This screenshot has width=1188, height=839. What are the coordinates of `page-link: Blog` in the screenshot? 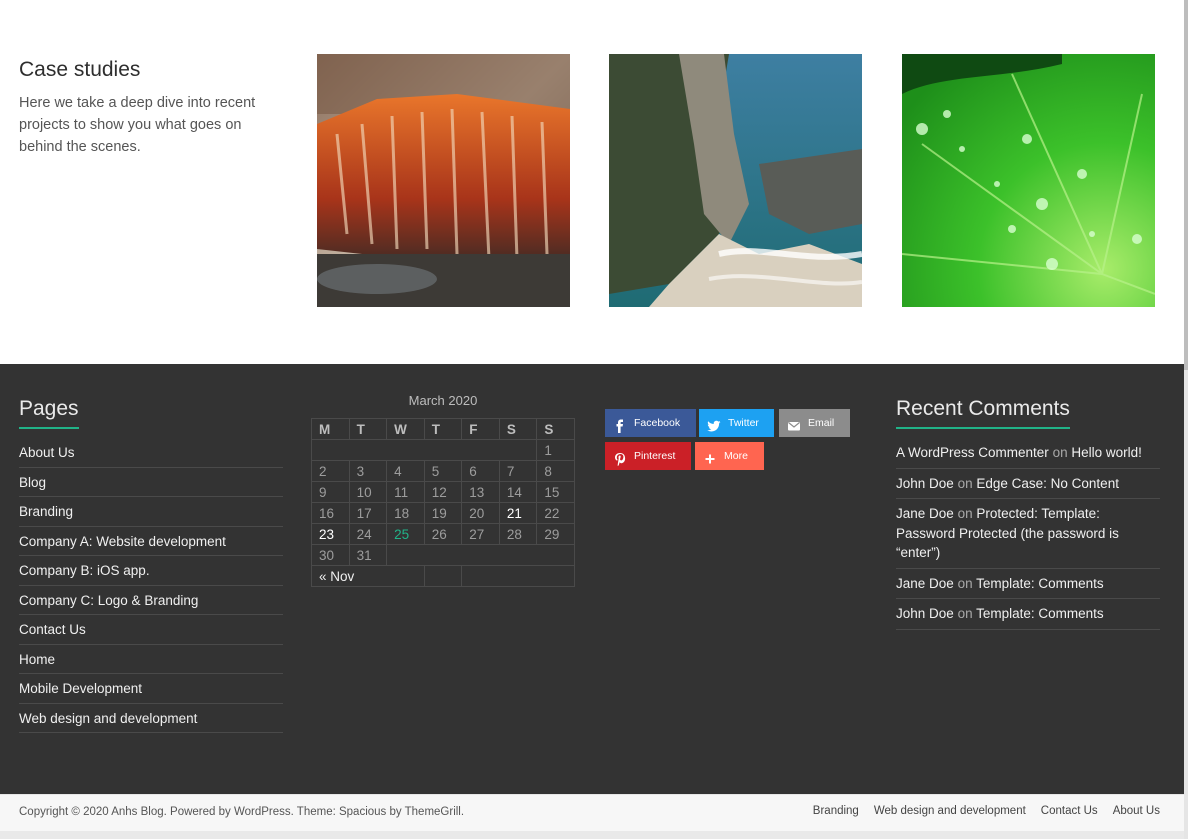 It's located at (151, 482).